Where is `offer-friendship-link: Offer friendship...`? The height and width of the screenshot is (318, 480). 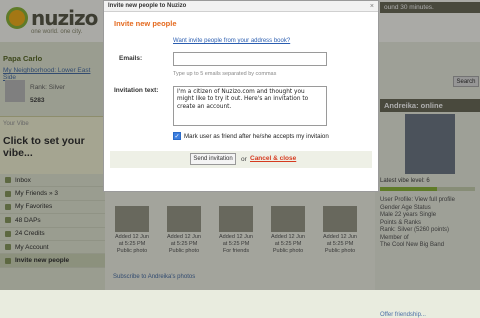
offer-friendship-link: Offer friendship... is located at coordinates (403, 315).